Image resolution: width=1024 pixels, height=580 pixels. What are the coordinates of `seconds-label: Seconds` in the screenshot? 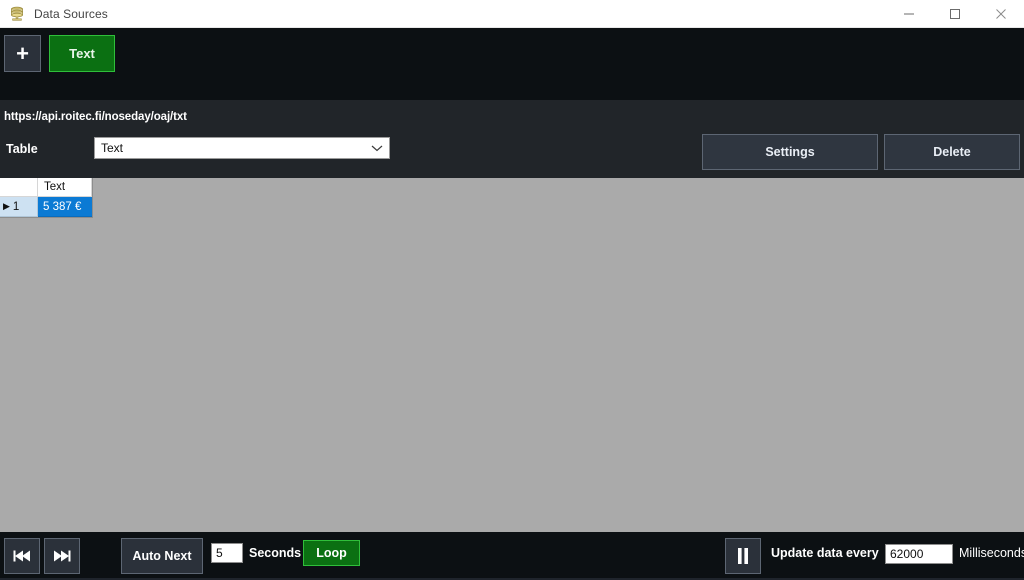 It's located at (275, 553).